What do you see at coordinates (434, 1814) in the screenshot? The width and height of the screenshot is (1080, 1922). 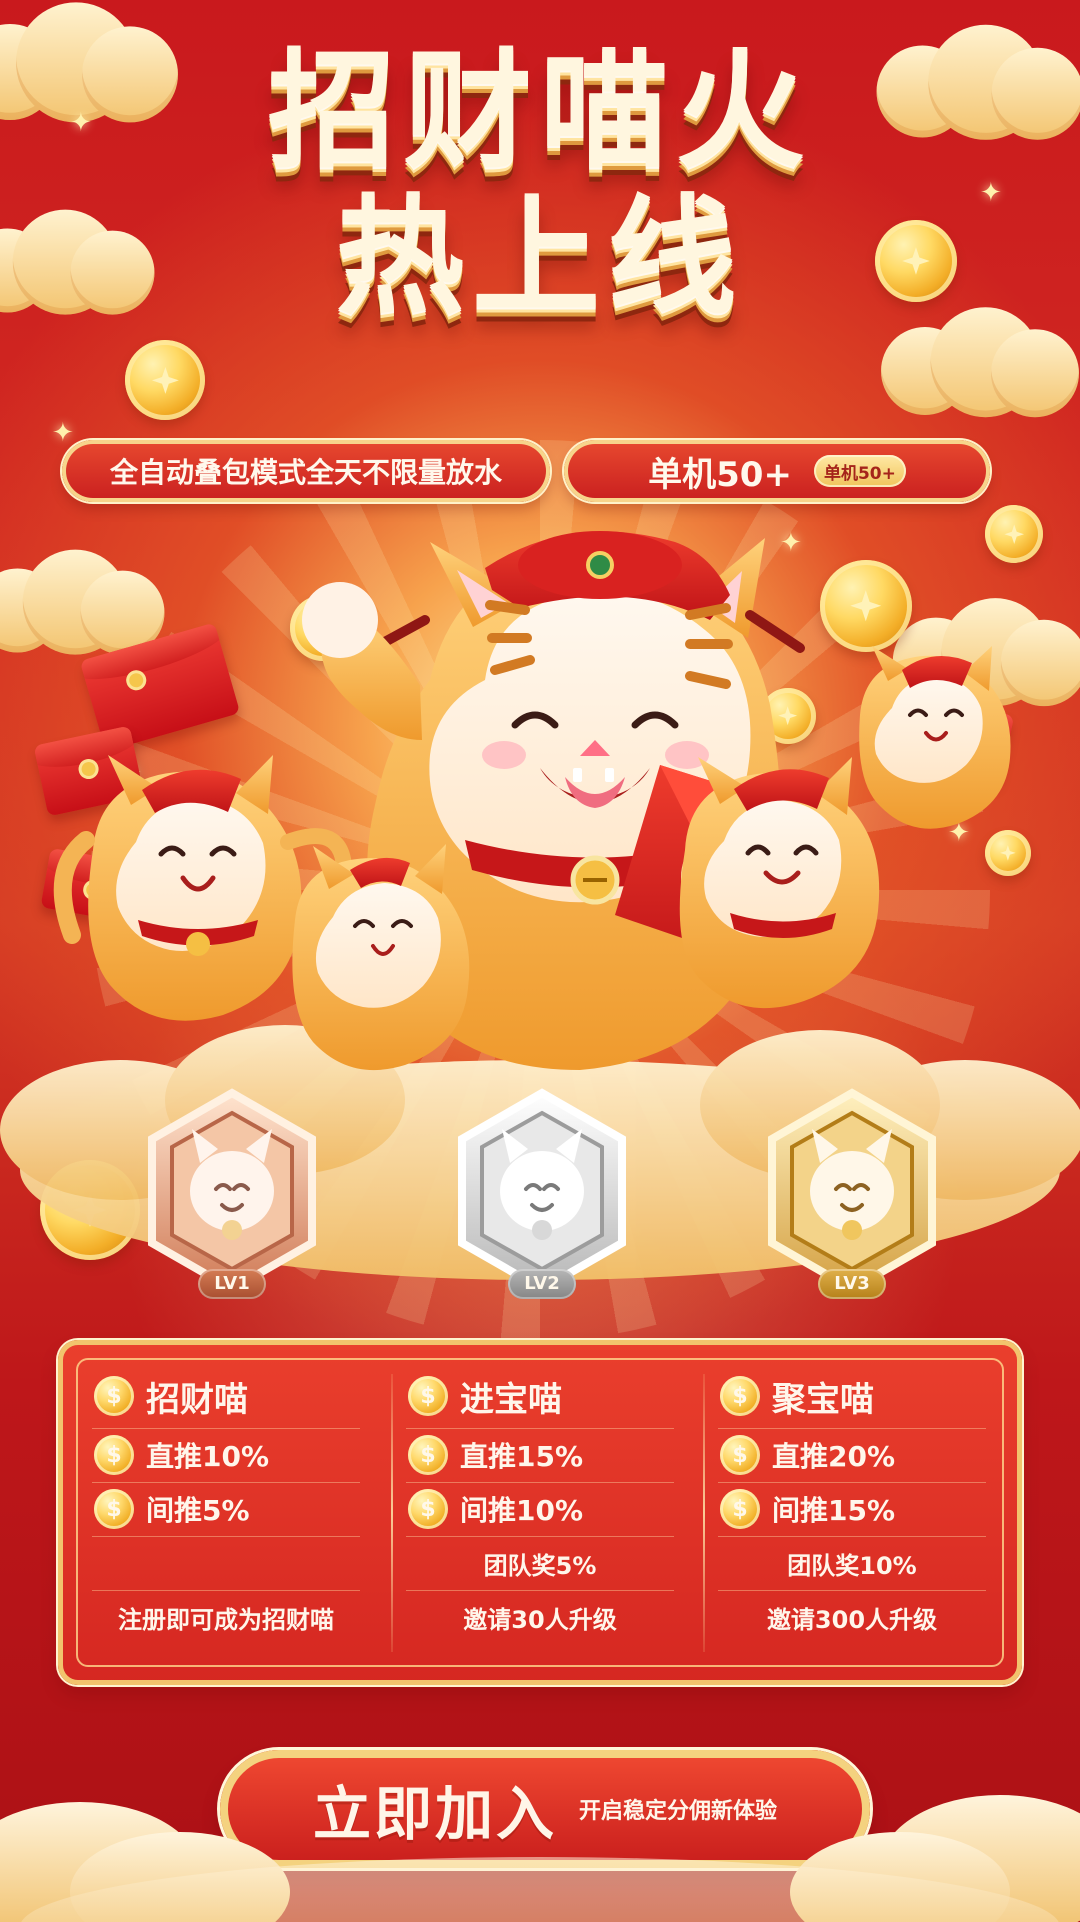 I see `join-now-label: 立即加入` at bounding box center [434, 1814].